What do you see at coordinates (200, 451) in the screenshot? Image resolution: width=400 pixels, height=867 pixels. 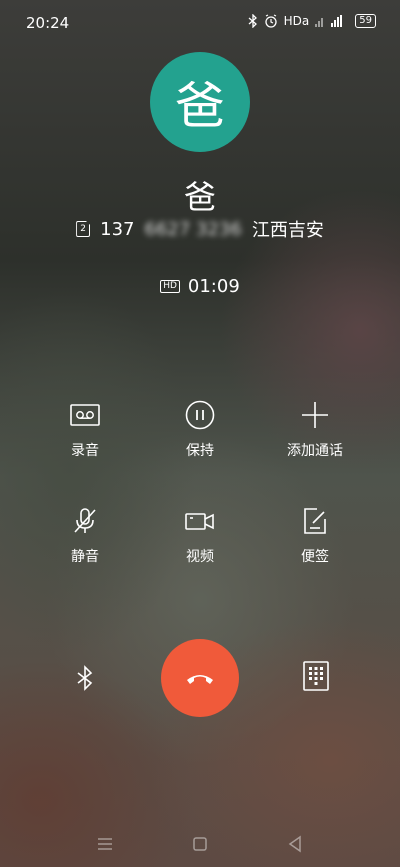 I see `hold-label: 保持` at bounding box center [200, 451].